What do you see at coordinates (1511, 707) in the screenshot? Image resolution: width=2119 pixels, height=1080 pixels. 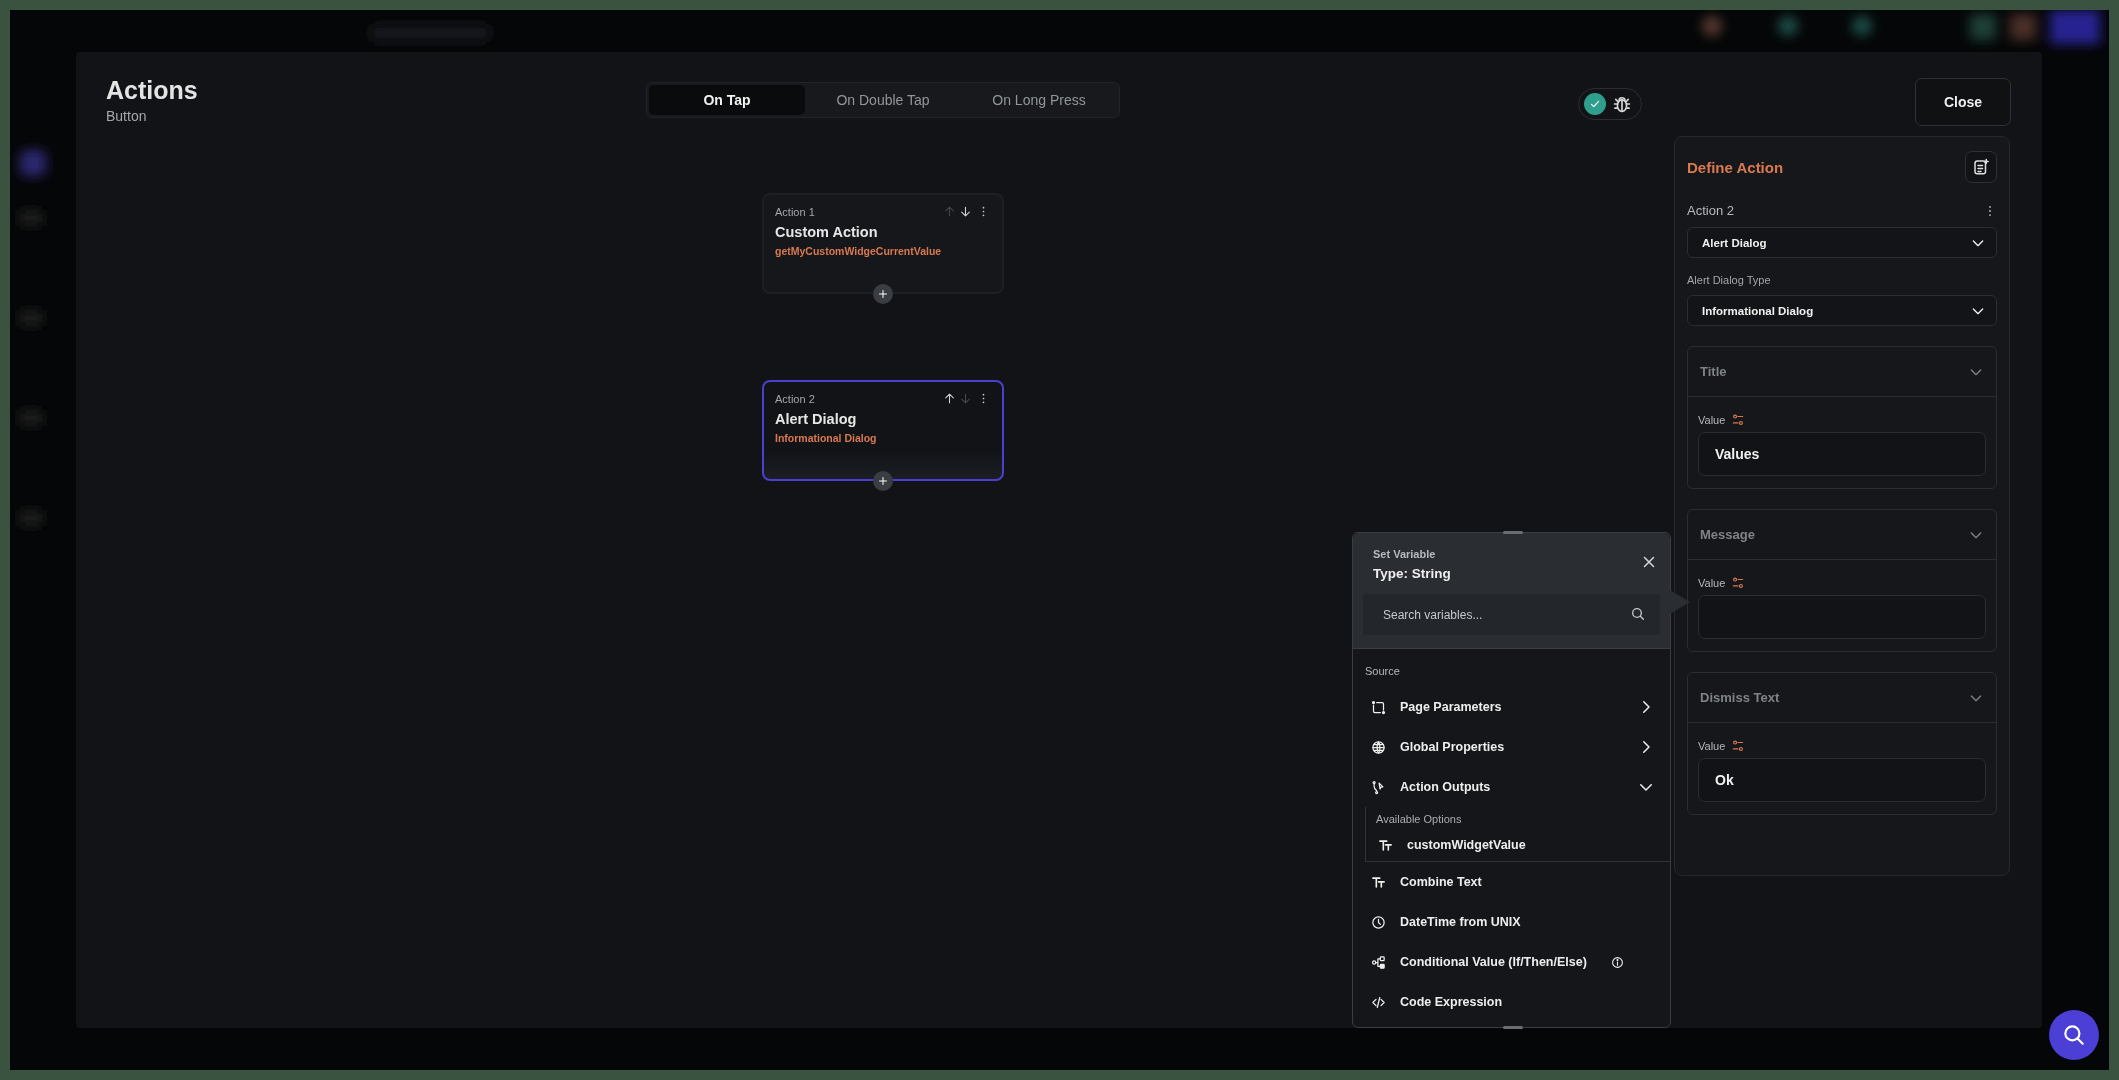 I see `source-item: Page Parameters` at bounding box center [1511, 707].